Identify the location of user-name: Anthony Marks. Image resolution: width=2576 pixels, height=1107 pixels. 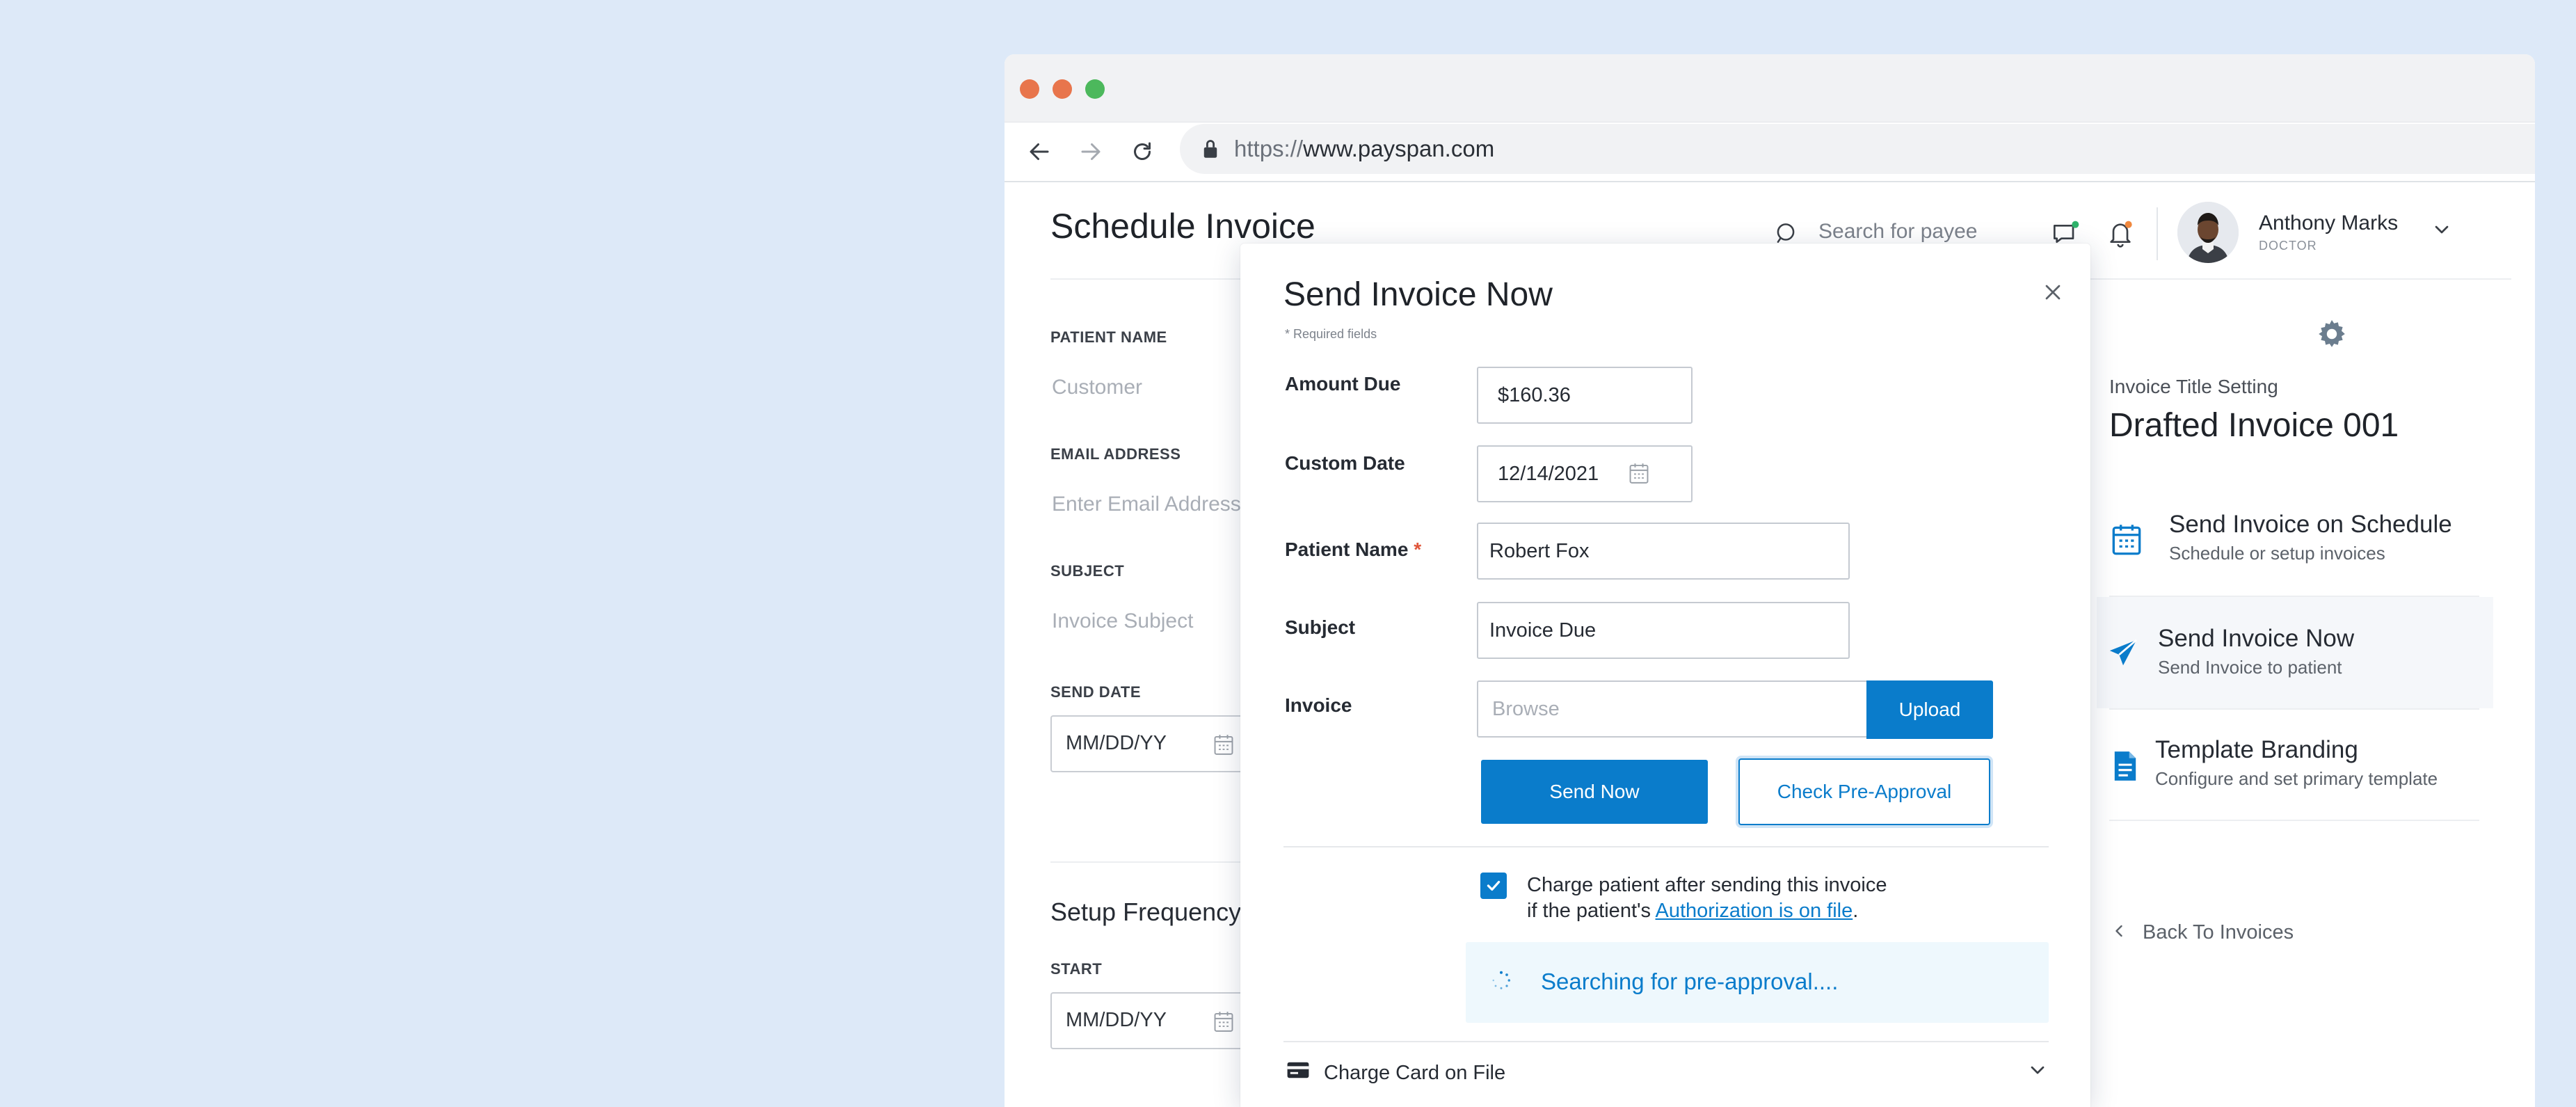
(2329, 223).